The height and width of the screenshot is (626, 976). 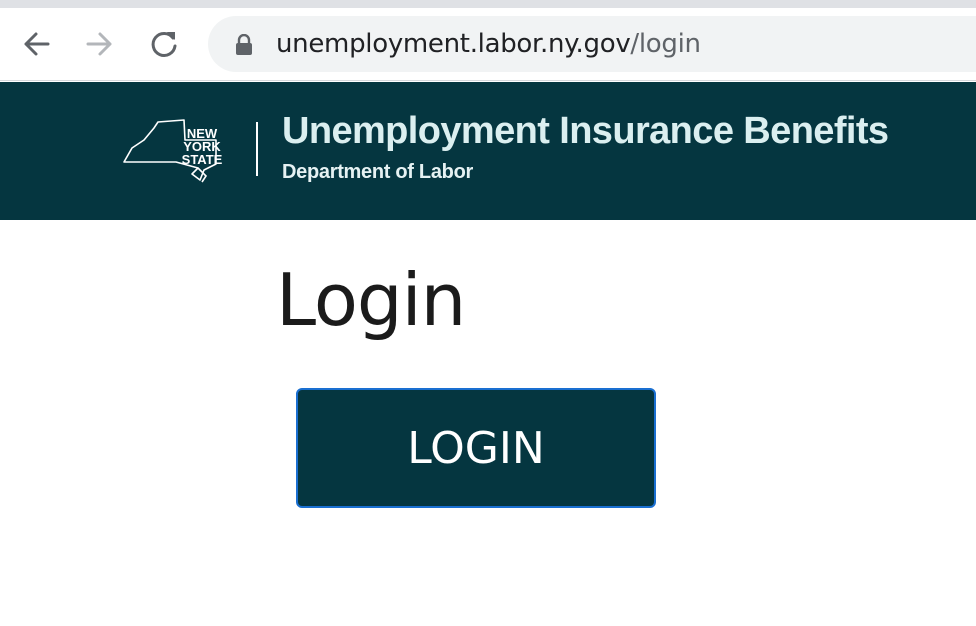 What do you see at coordinates (476, 448) in the screenshot?
I see `login-button: LOGIN` at bounding box center [476, 448].